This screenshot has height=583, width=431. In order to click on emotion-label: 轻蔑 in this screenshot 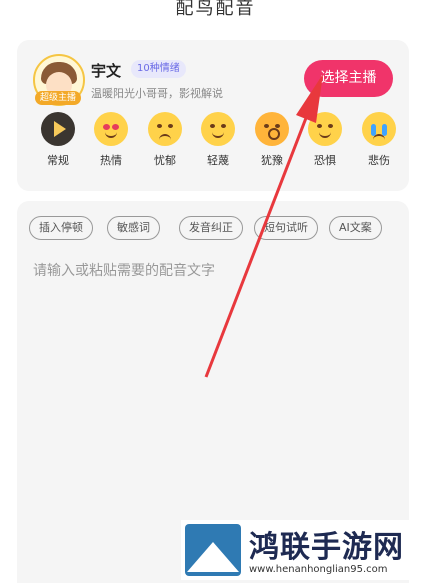, I will do `click(218, 160)`.